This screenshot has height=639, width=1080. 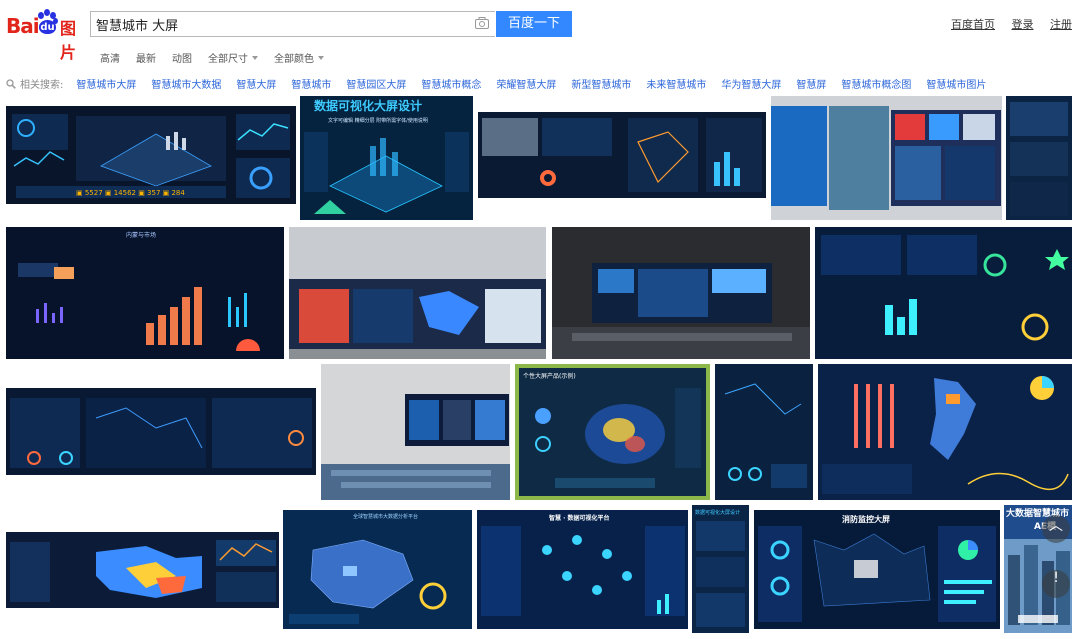 What do you see at coordinates (311, 83) in the screenshot?
I see `related-item: 智慧城市` at bounding box center [311, 83].